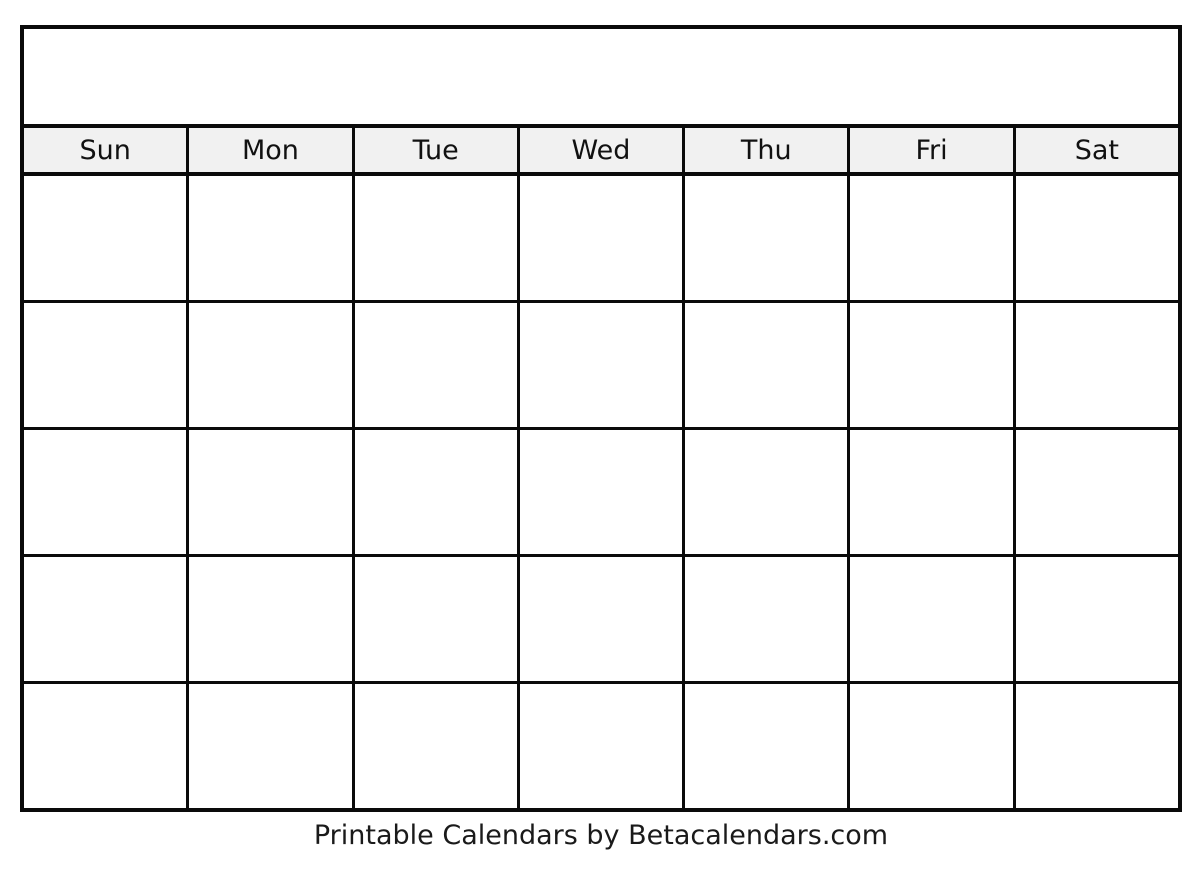 The height and width of the screenshot is (872, 1202). I want to click on weekday-label: Sat, so click(1096, 150).